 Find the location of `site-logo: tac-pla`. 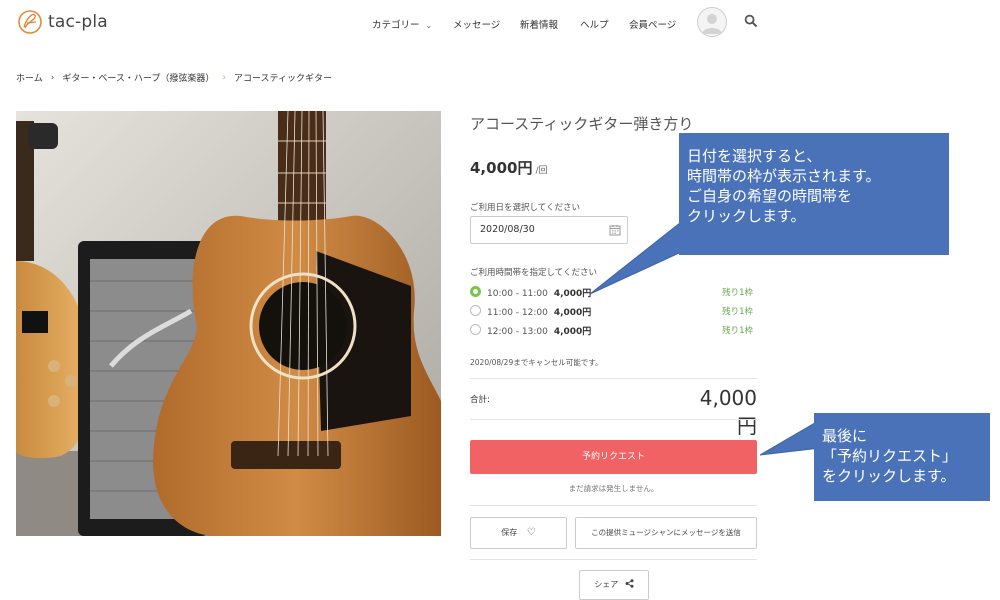

site-logo: tac-pla is located at coordinates (62, 22).